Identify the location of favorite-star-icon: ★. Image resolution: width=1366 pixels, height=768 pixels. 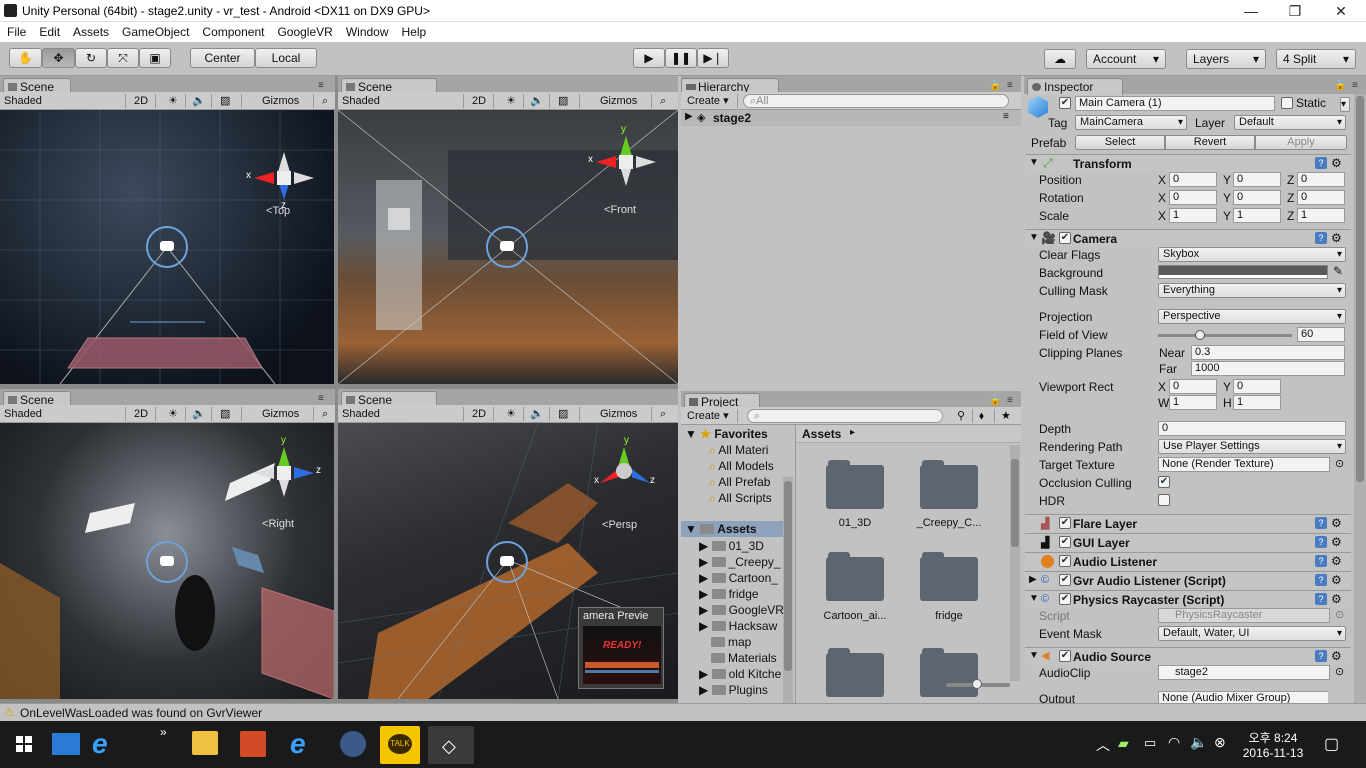
(1007, 416).